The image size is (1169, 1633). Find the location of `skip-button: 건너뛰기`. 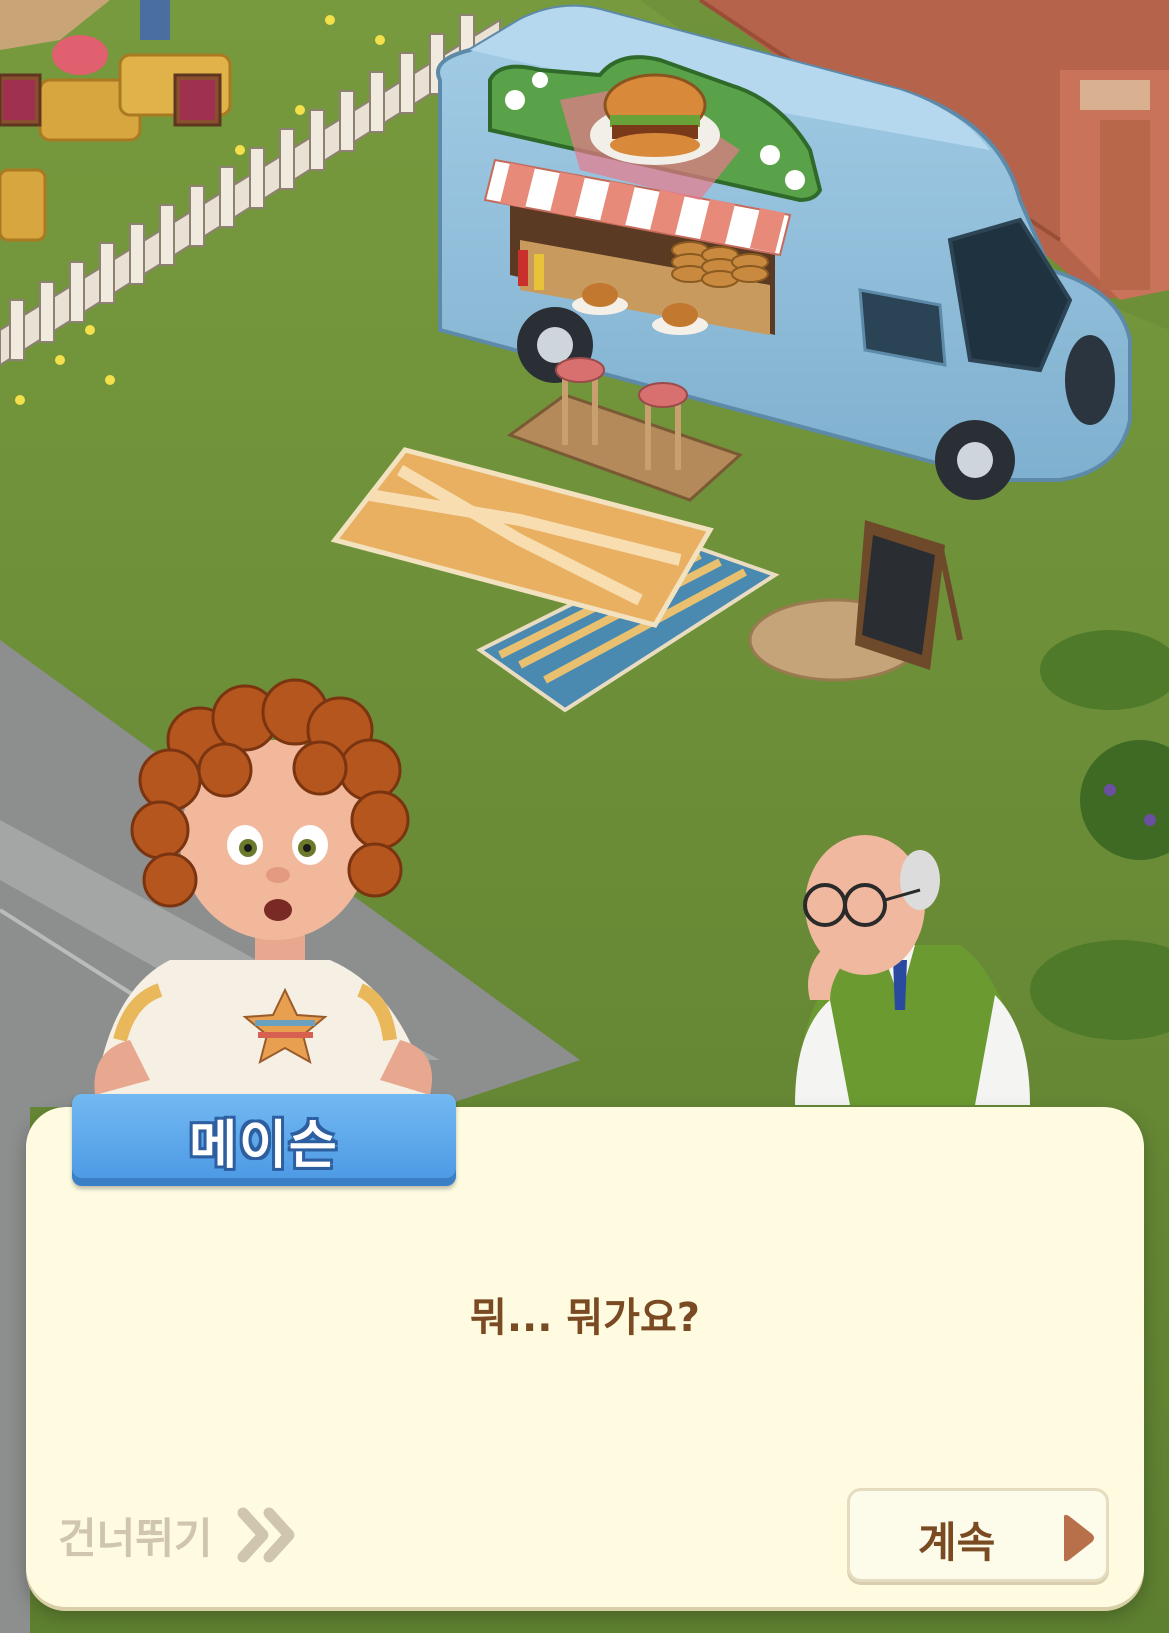

skip-button: 건너뛰기 is located at coordinates (179, 1535).